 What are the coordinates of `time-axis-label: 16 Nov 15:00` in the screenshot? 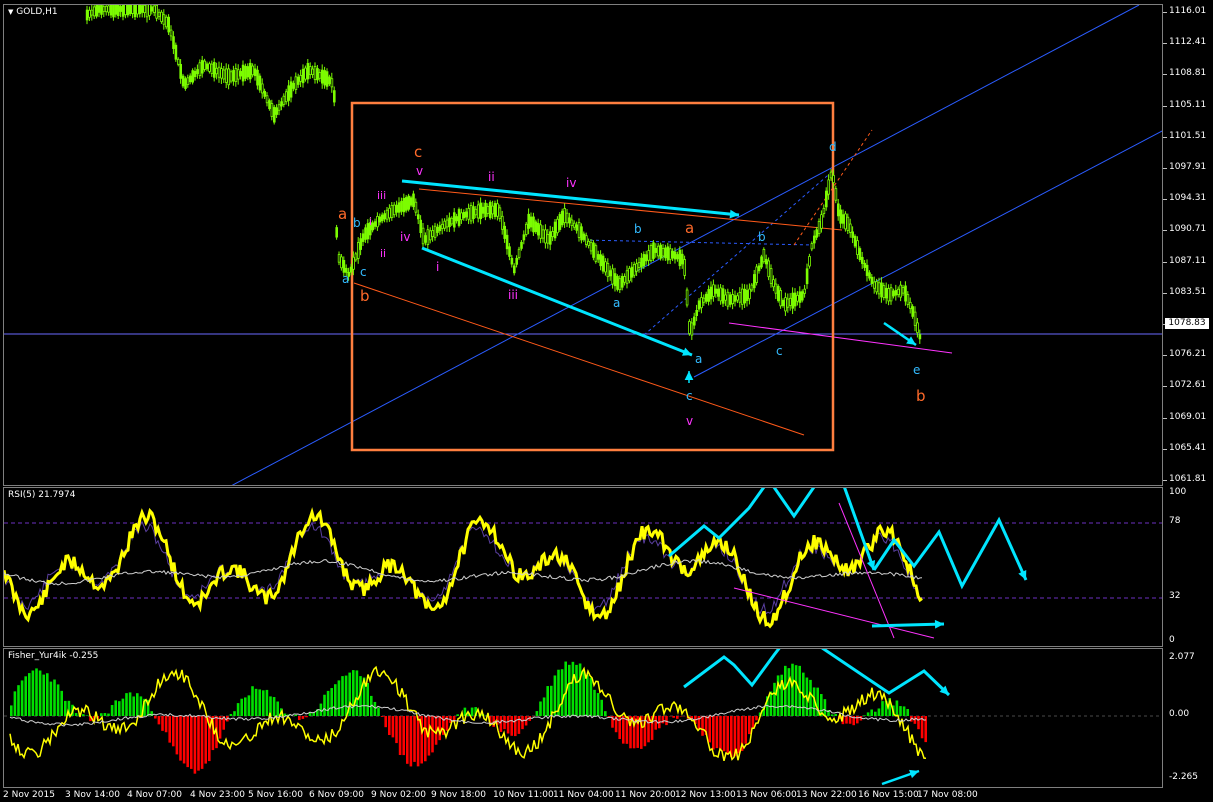 It's located at (888, 795).